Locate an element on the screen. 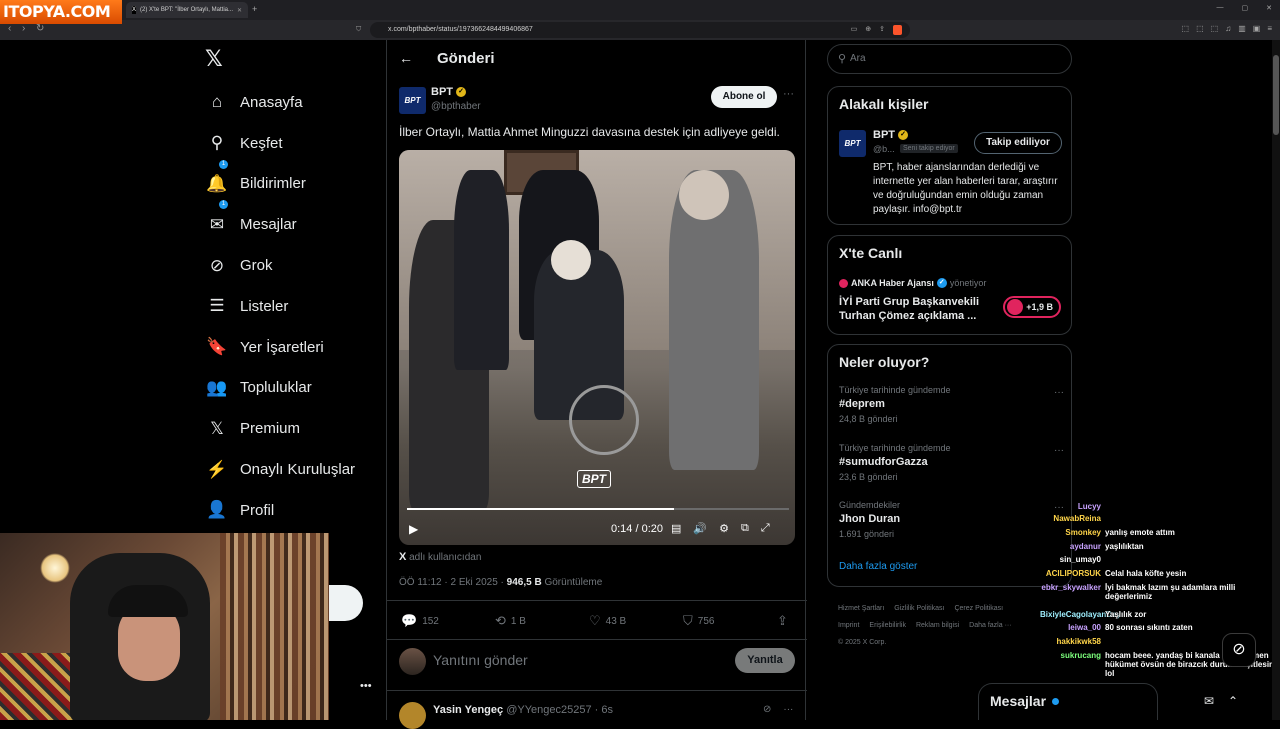  tweet-actions: 💬 152 ⟲ 1 B ♡ 43 B ⛉ 756 ⇪ is located at coordinates (597, 620).